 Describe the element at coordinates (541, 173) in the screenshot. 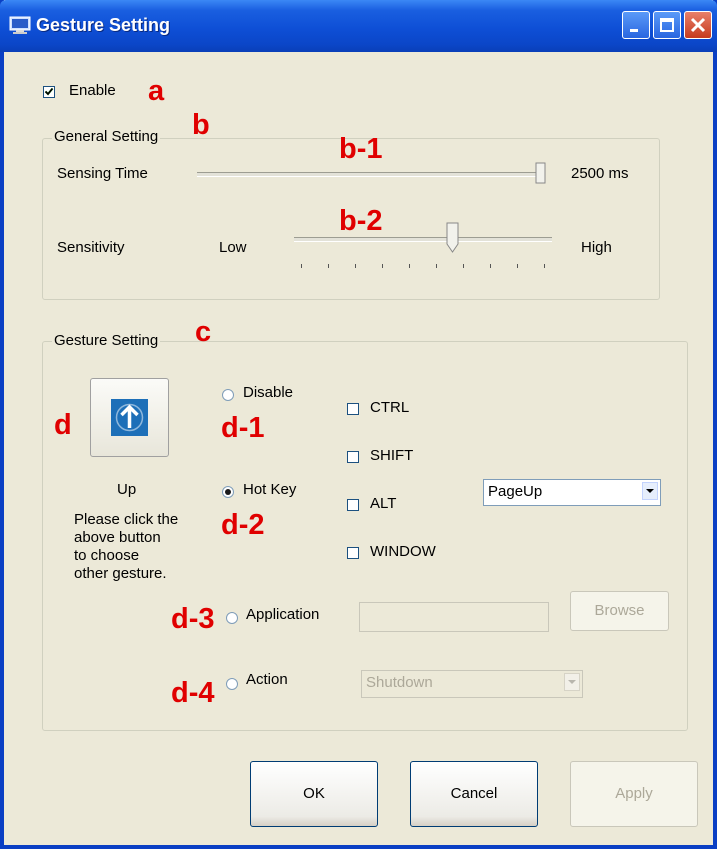

I see `sensing-time-slider-thumb` at that location.